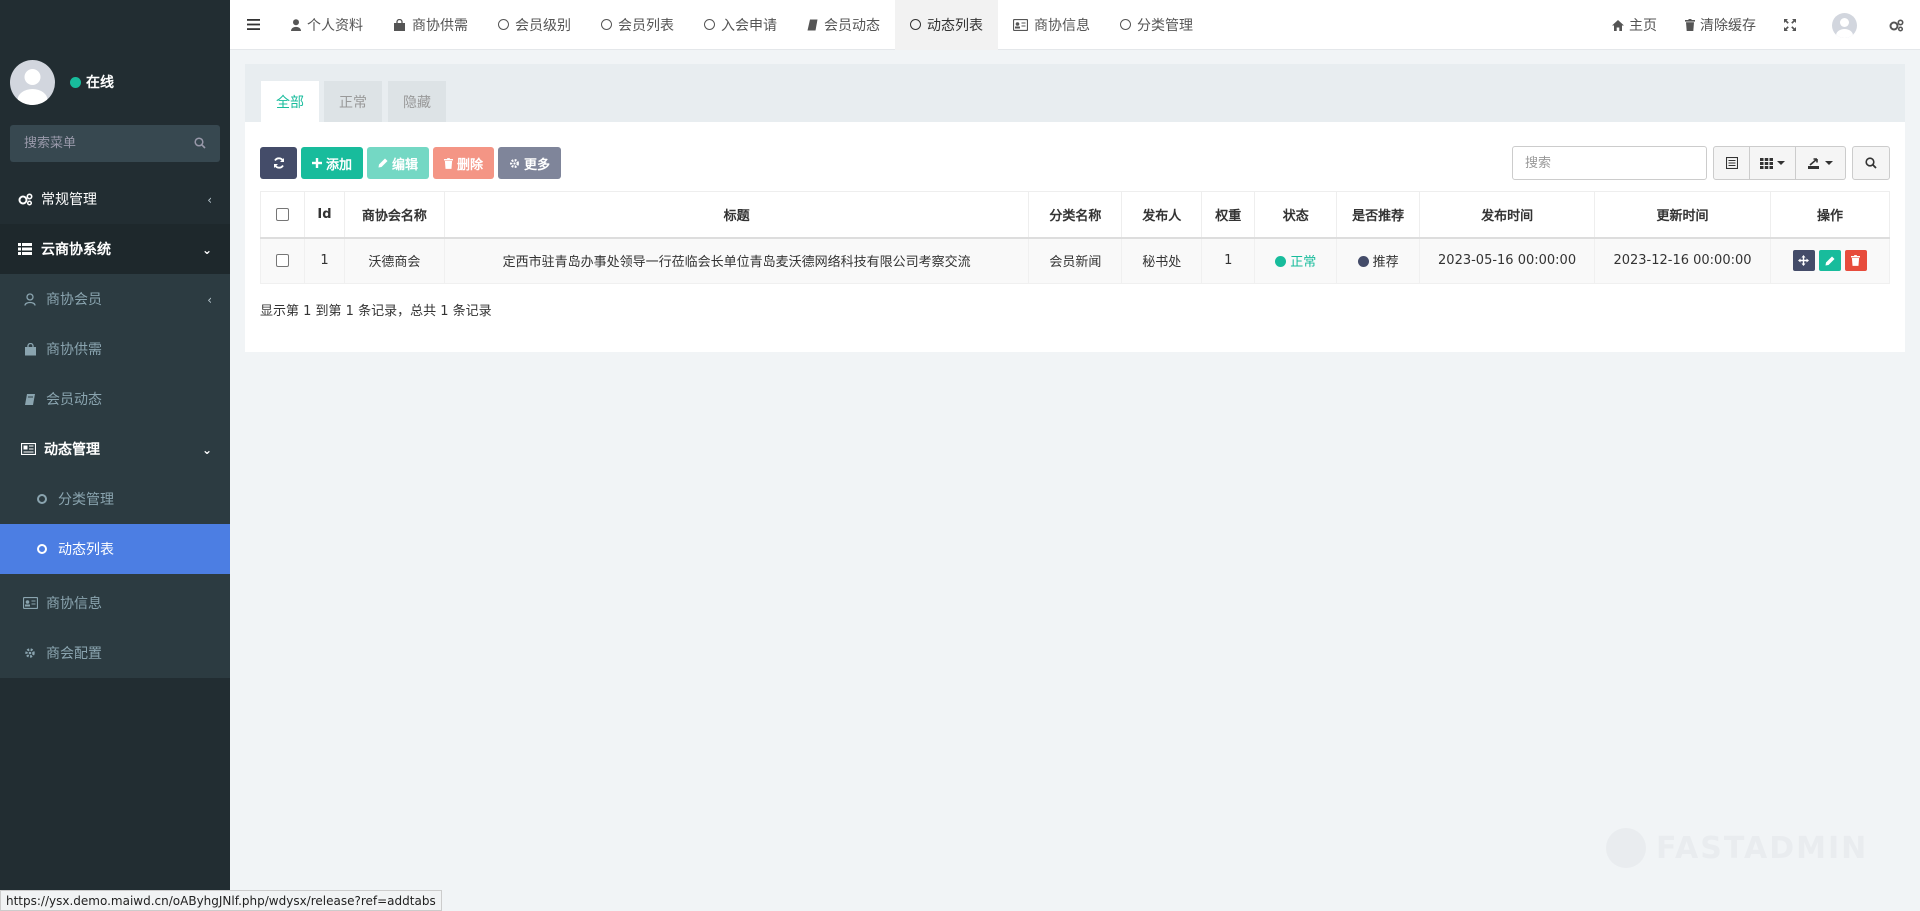 The image size is (1920, 911). I want to click on filter-tab-all: 全部, so click(290, 101).